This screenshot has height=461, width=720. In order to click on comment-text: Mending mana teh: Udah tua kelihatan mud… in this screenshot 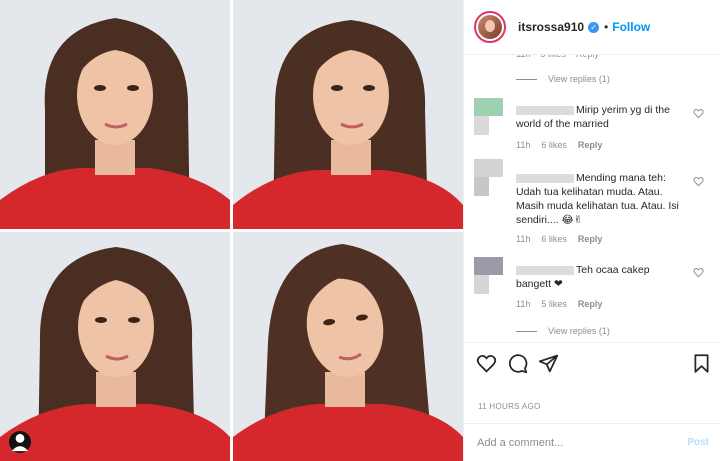, I will do `click(597, 199)`.